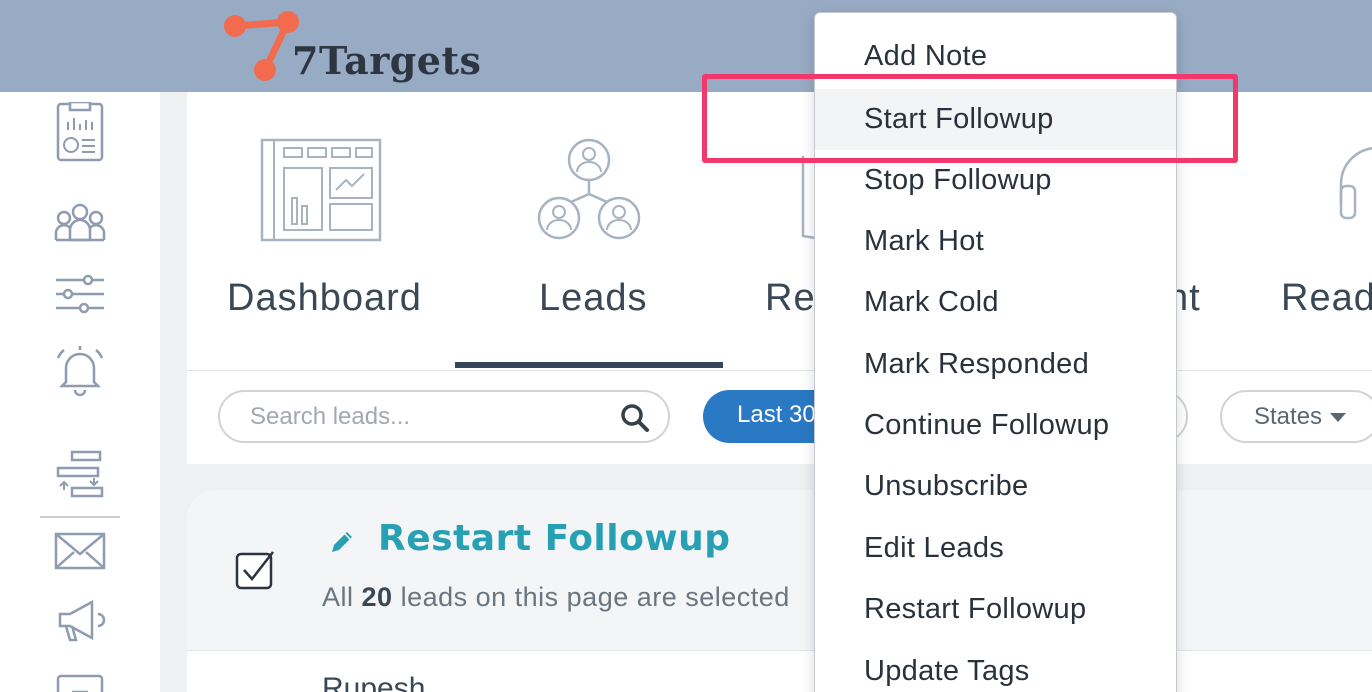 This screenshot has width=1372, height=692. Describe the element at coordinates (342, 597) in the screenshot. I see `summary-prefix: All` at that location.